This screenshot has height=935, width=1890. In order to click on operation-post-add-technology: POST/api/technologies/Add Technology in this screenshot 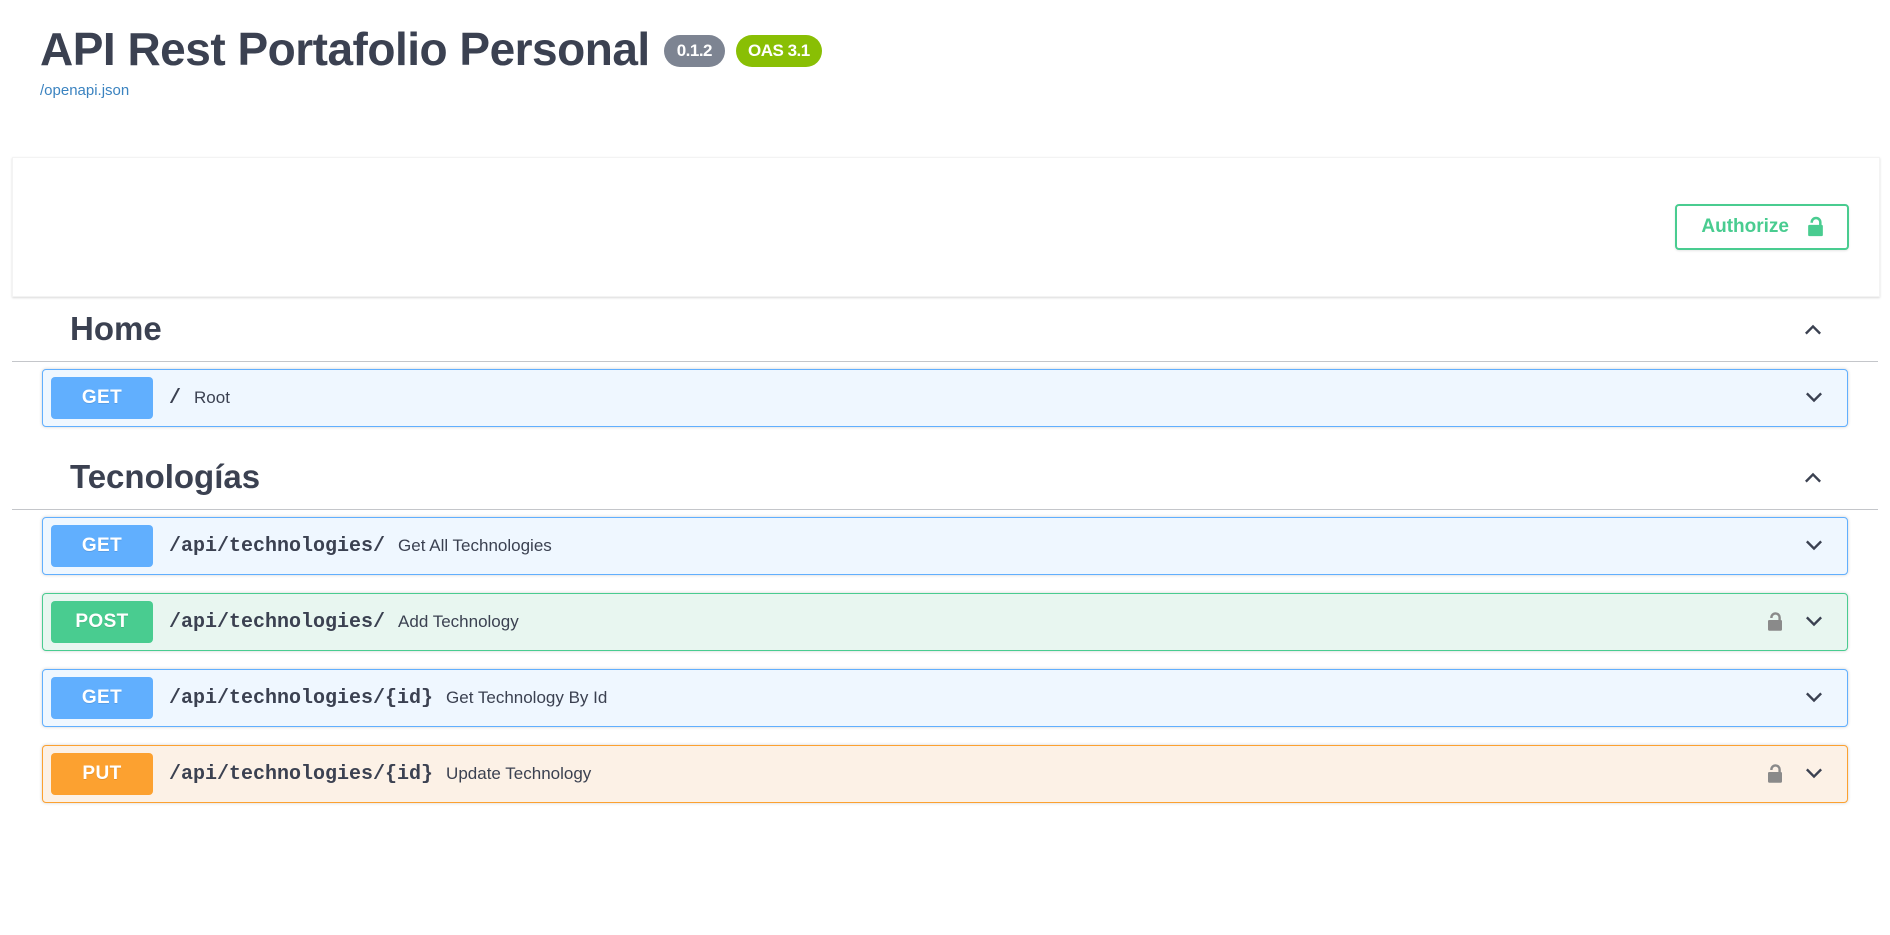, I will do `click(945, 622)`.